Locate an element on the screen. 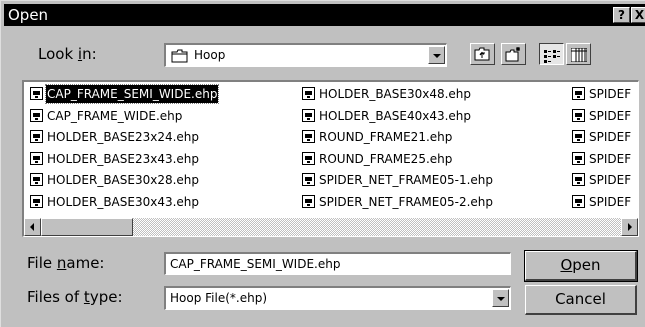  horizontal-scrollbar is located at coordinates (331, 227).